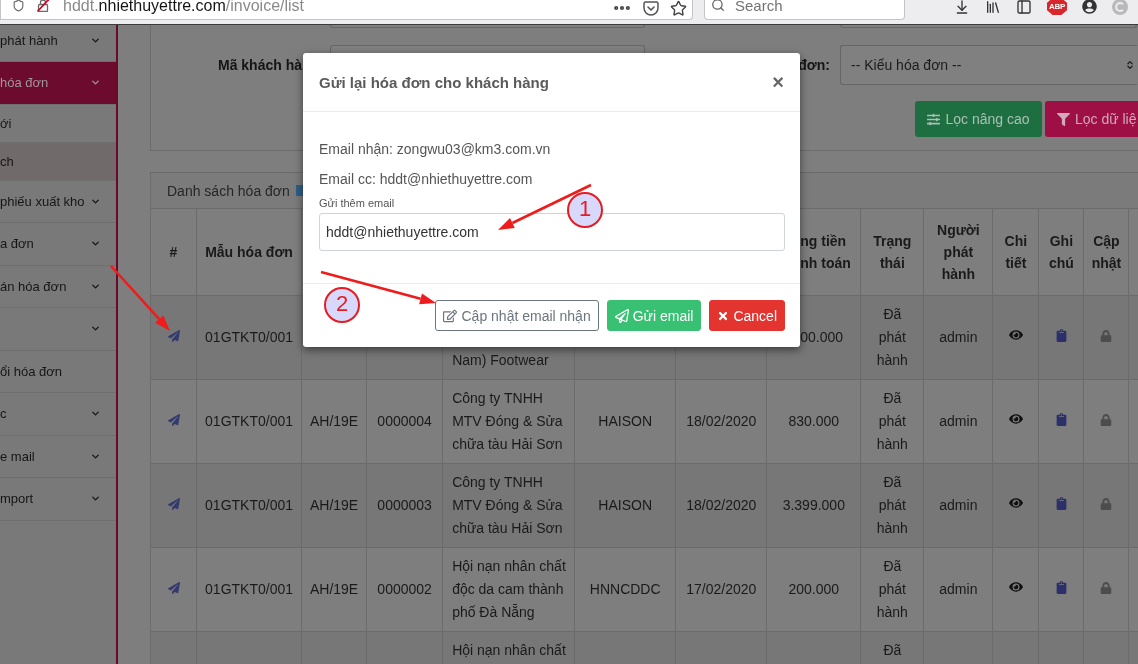 This screenshot has width=1138, height=664. Describe the element at coordinates (962, 7) in the screenshot. I see `download-icon` at that location.